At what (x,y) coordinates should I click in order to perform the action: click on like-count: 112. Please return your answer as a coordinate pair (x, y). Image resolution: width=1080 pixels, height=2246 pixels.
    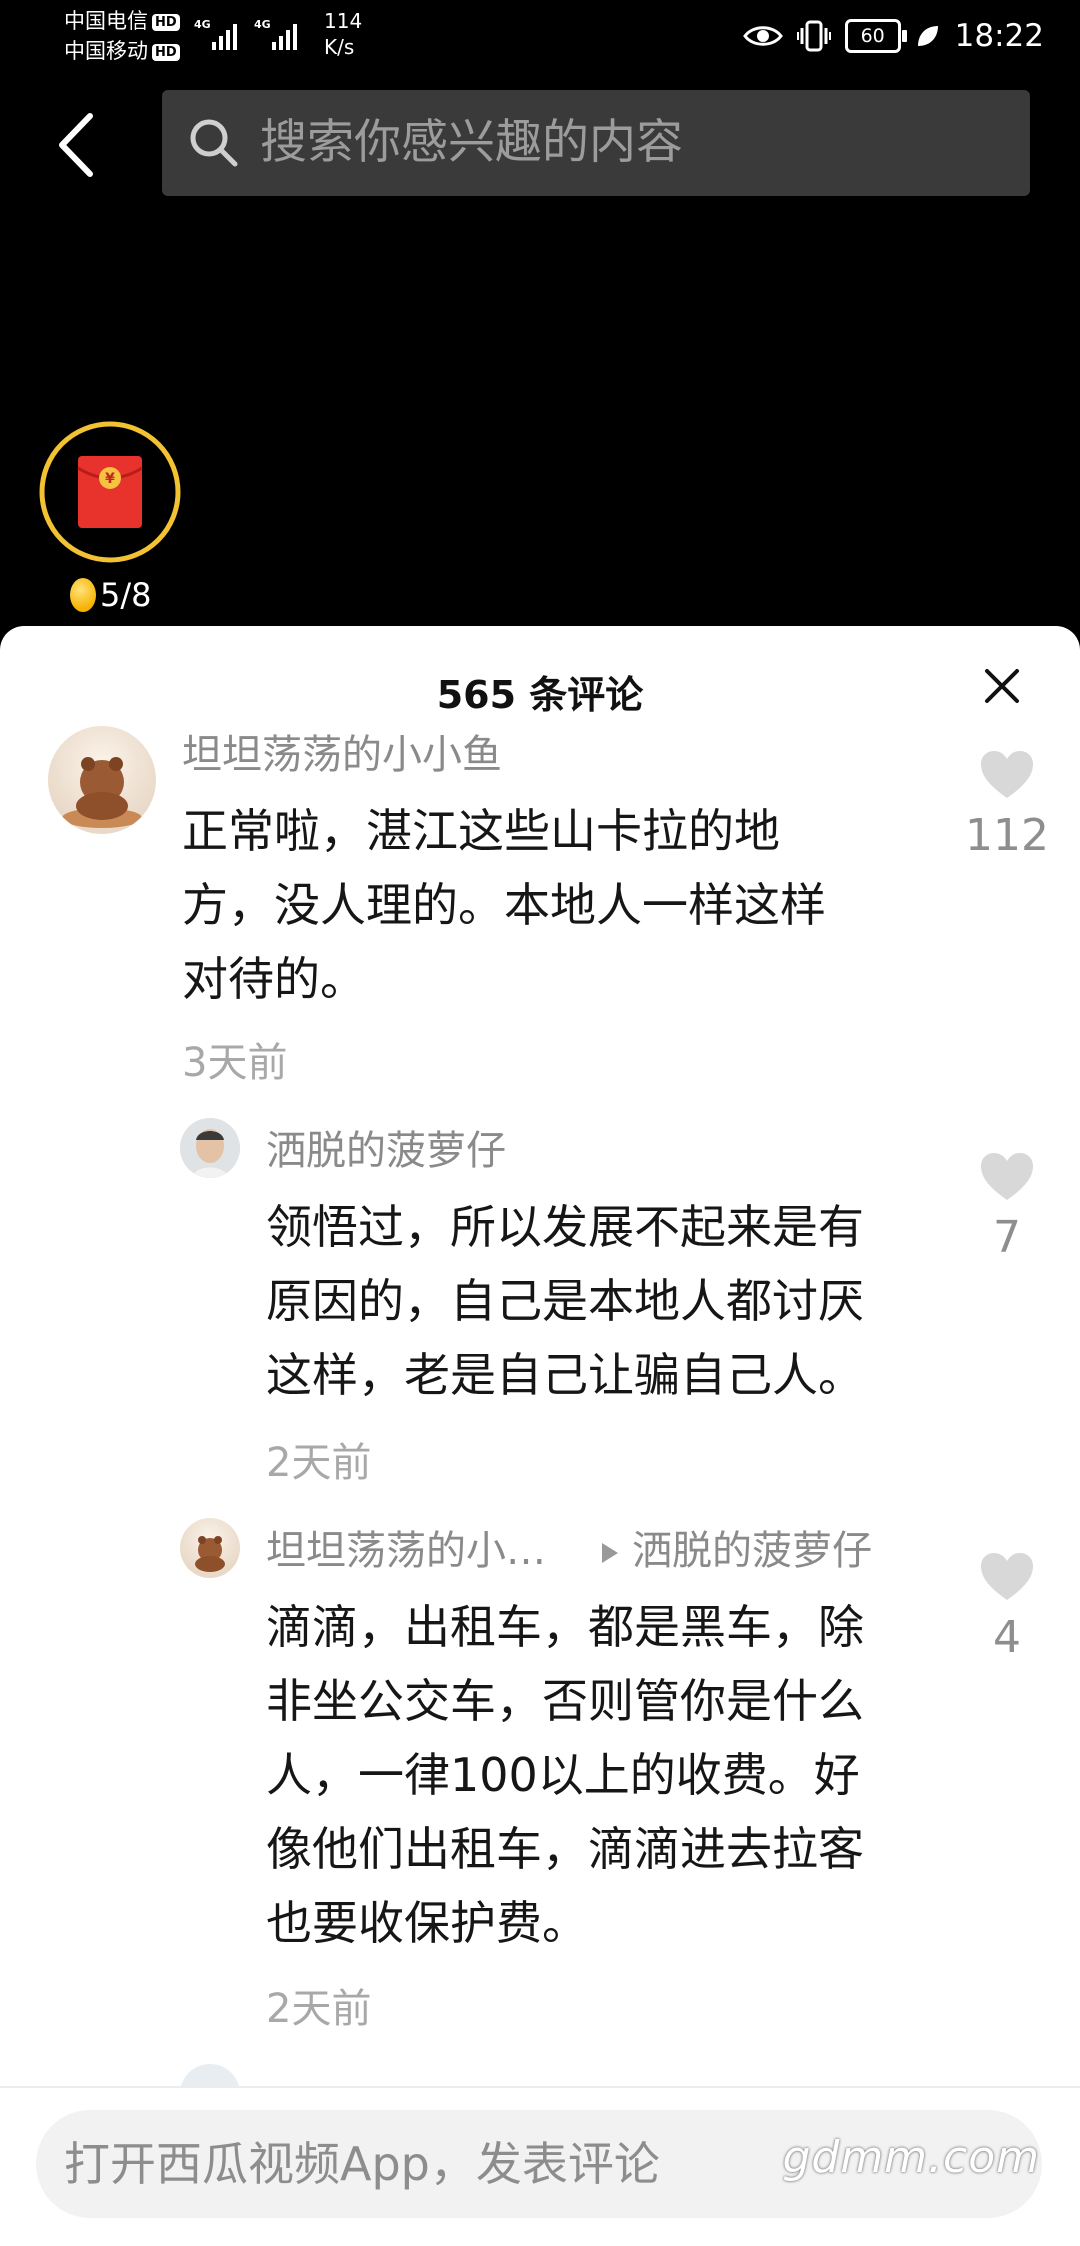
    Looking at the image, I should click on (1007, 835).